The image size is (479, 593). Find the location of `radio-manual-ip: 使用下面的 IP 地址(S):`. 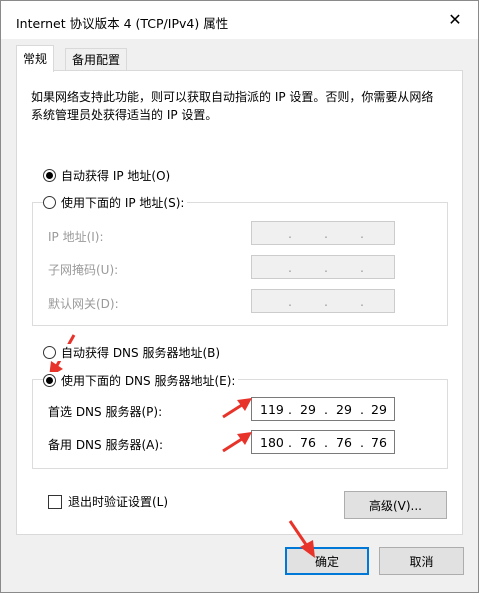

radio-manual-ip: 使用下面的 IP 地址(S): is located at coordinates (115, 202).